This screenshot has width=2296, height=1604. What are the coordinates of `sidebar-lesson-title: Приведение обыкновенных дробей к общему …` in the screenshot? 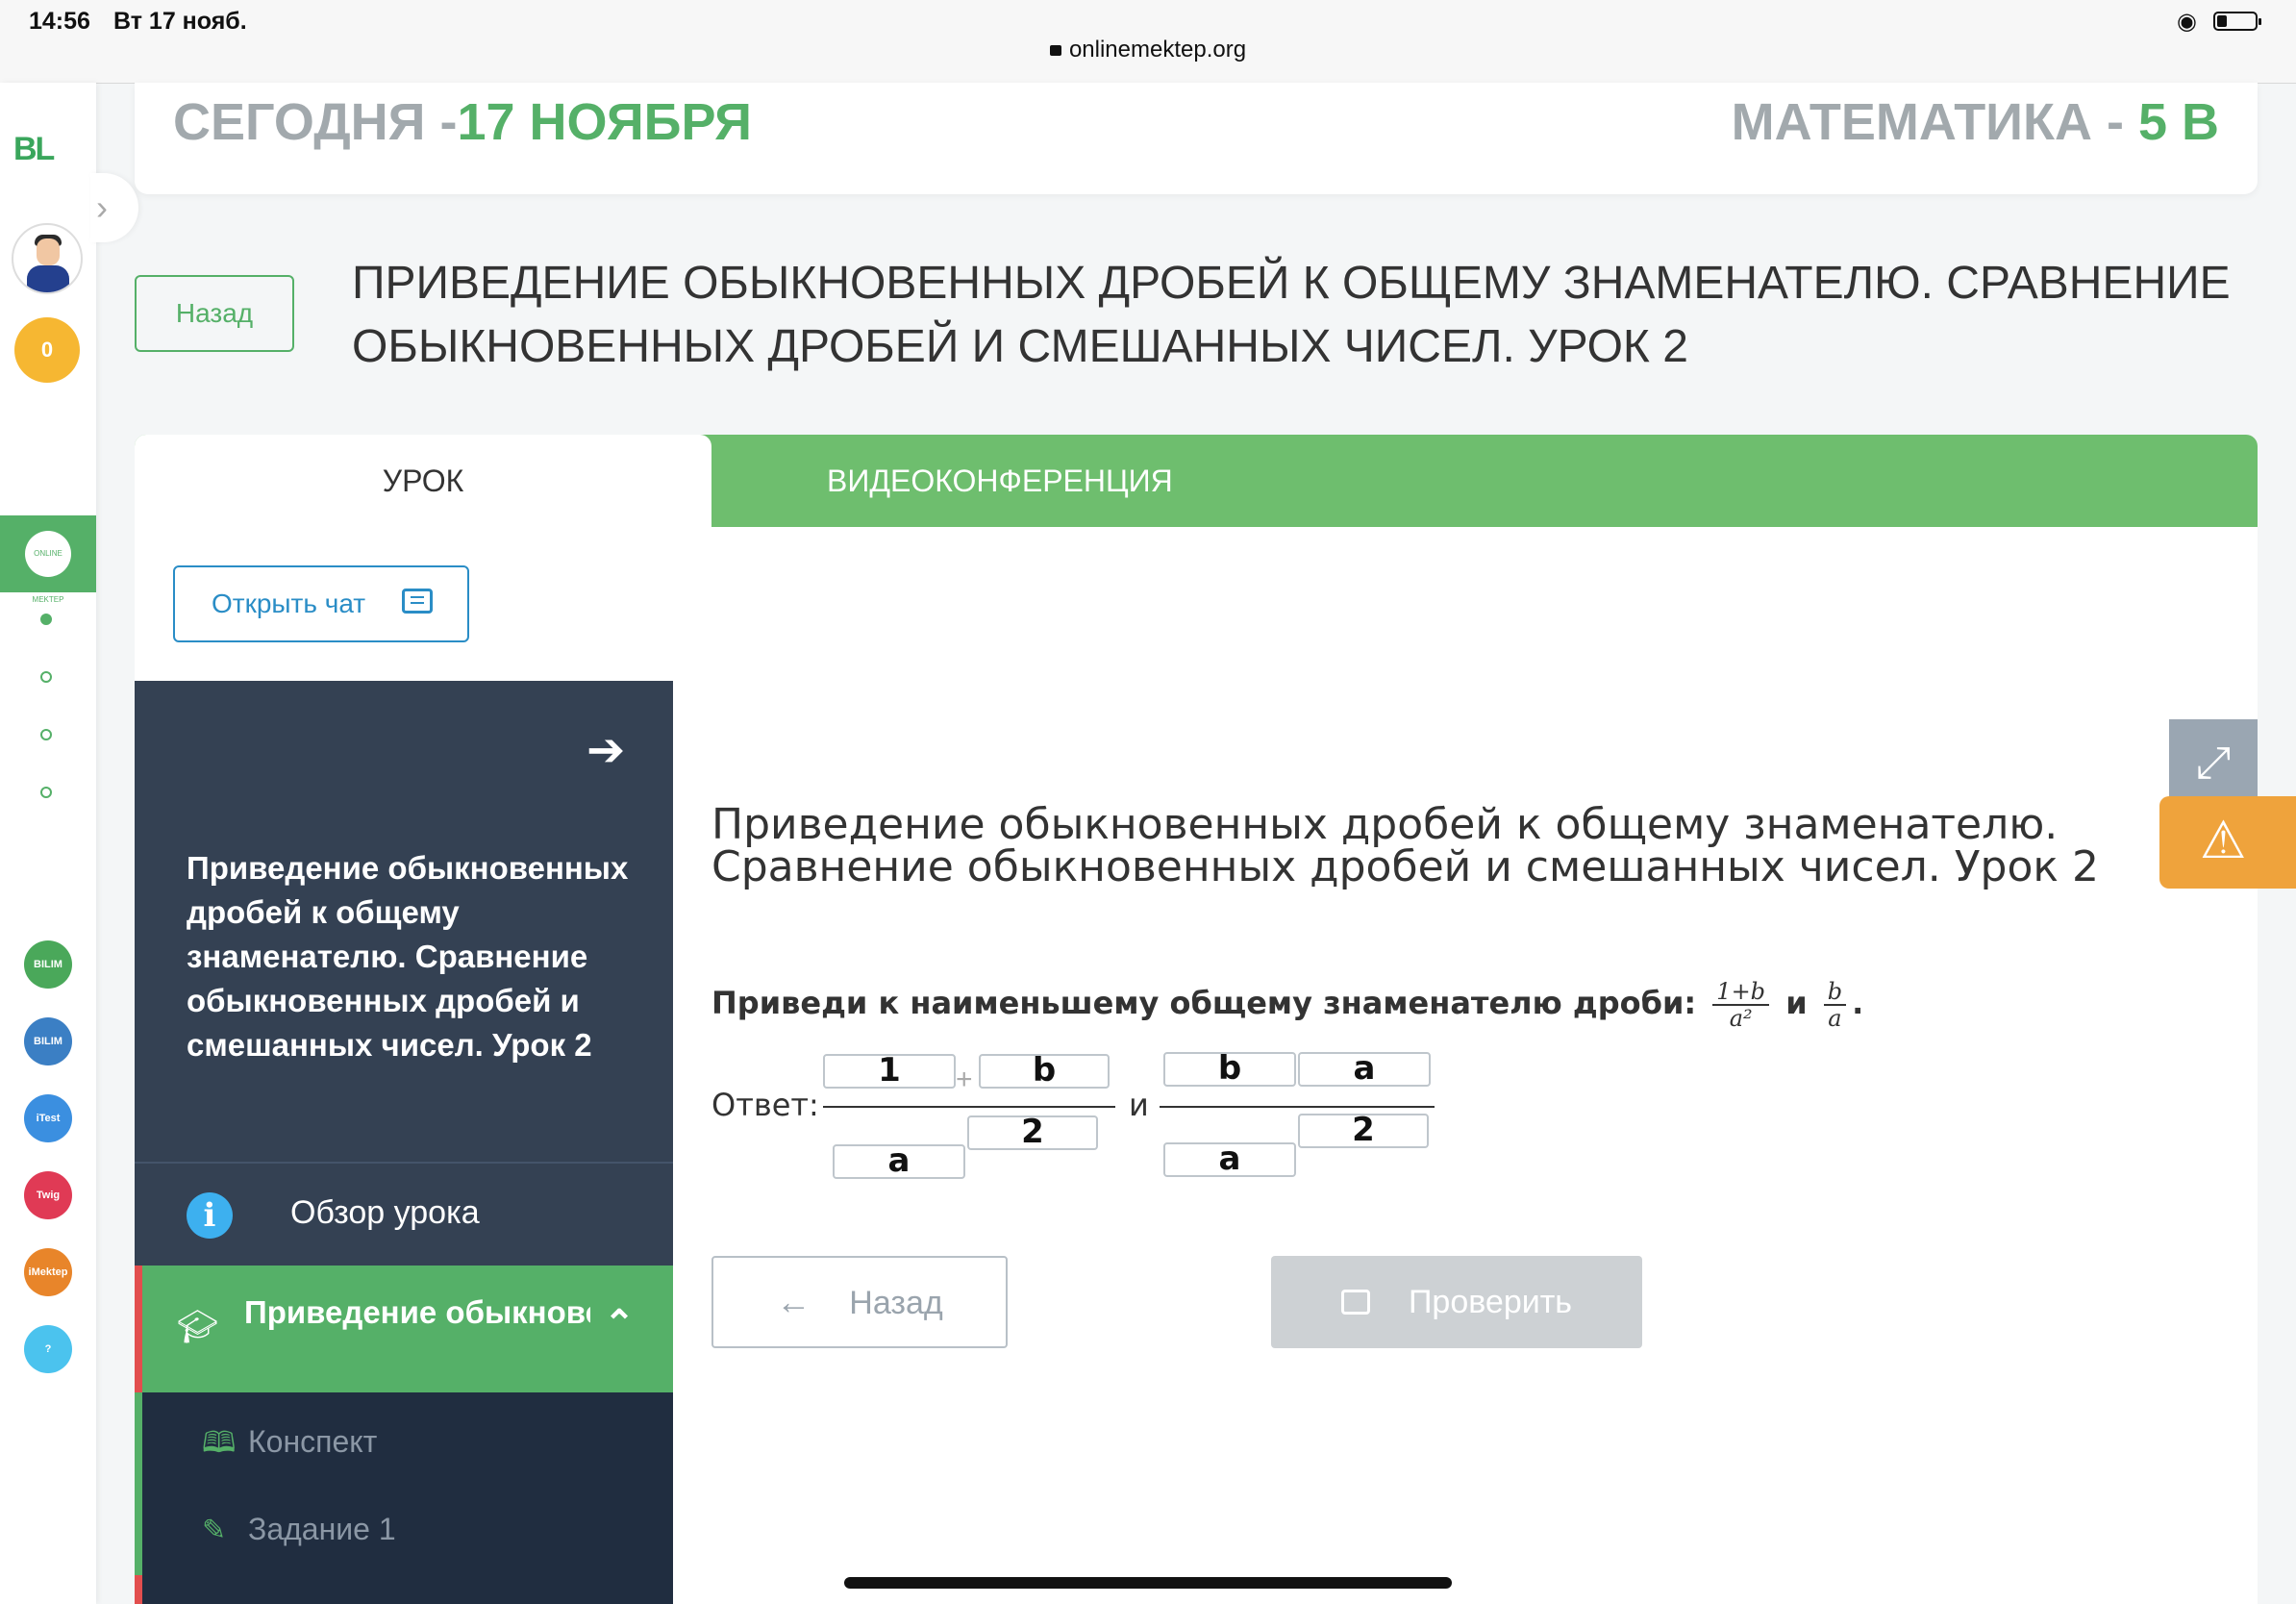 It's located at (408, 956).